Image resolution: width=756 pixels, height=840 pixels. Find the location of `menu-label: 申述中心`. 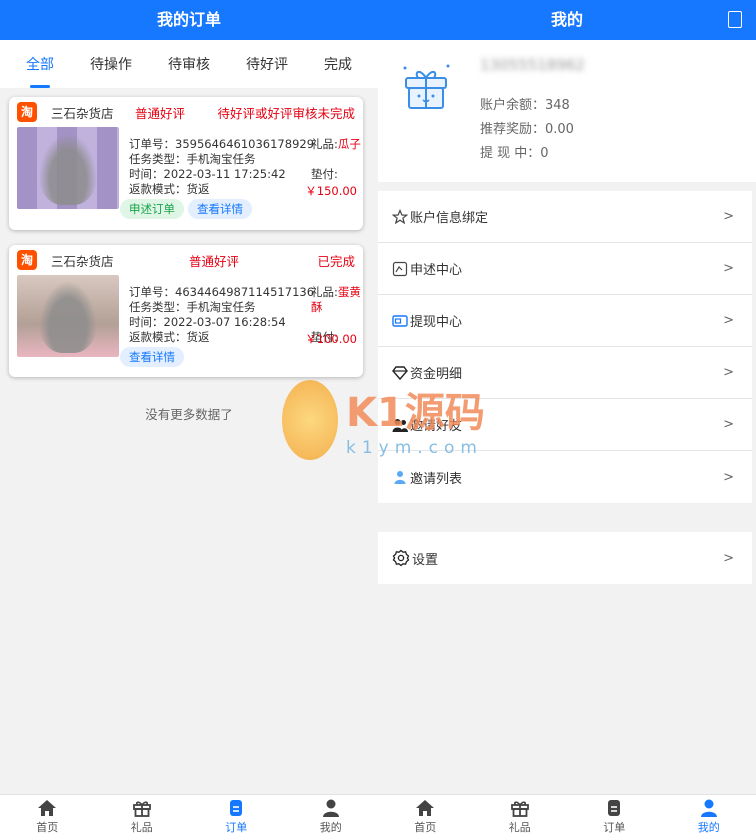

menu-label: 申述中心 is located at coordinates (436, 270).